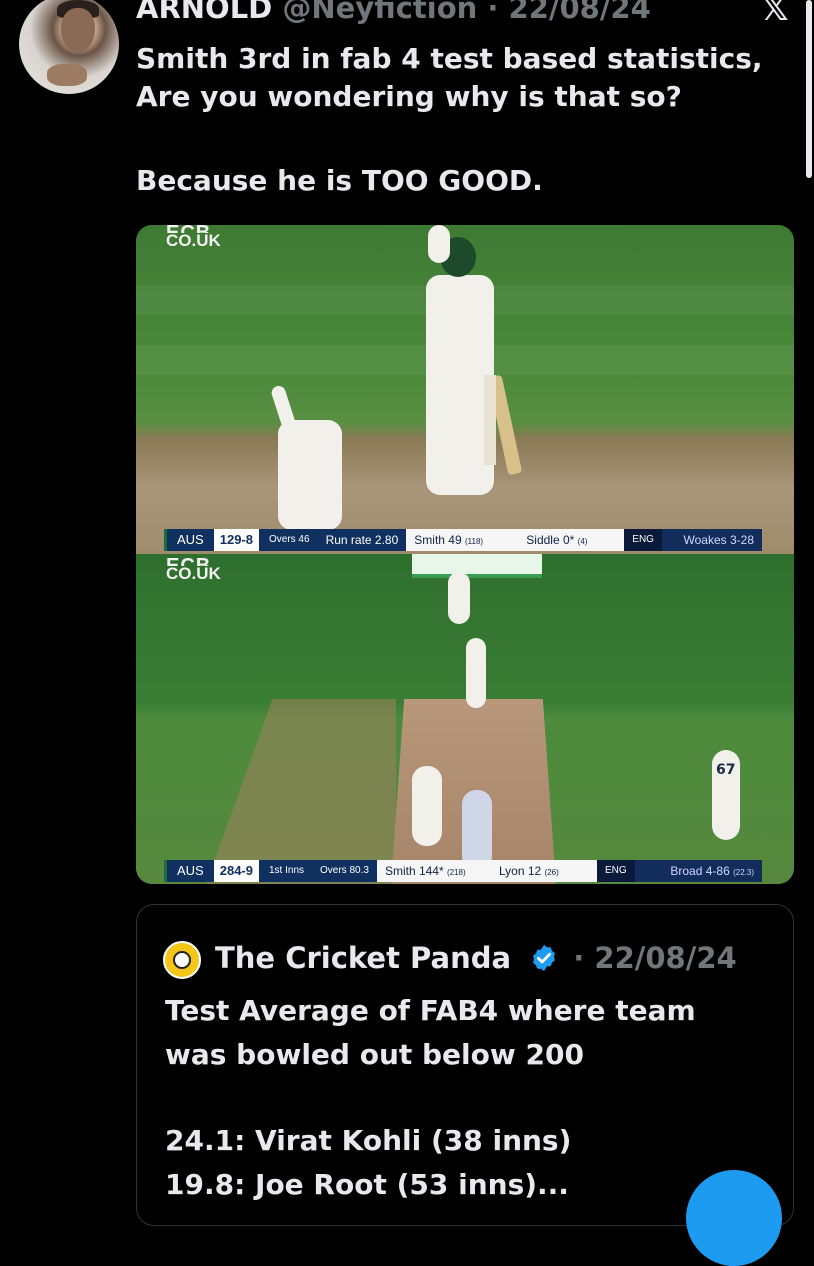 This screenshot has width=814, height=1266. I want to click on batter-1: Smith 49 (118), so click(449, 540).